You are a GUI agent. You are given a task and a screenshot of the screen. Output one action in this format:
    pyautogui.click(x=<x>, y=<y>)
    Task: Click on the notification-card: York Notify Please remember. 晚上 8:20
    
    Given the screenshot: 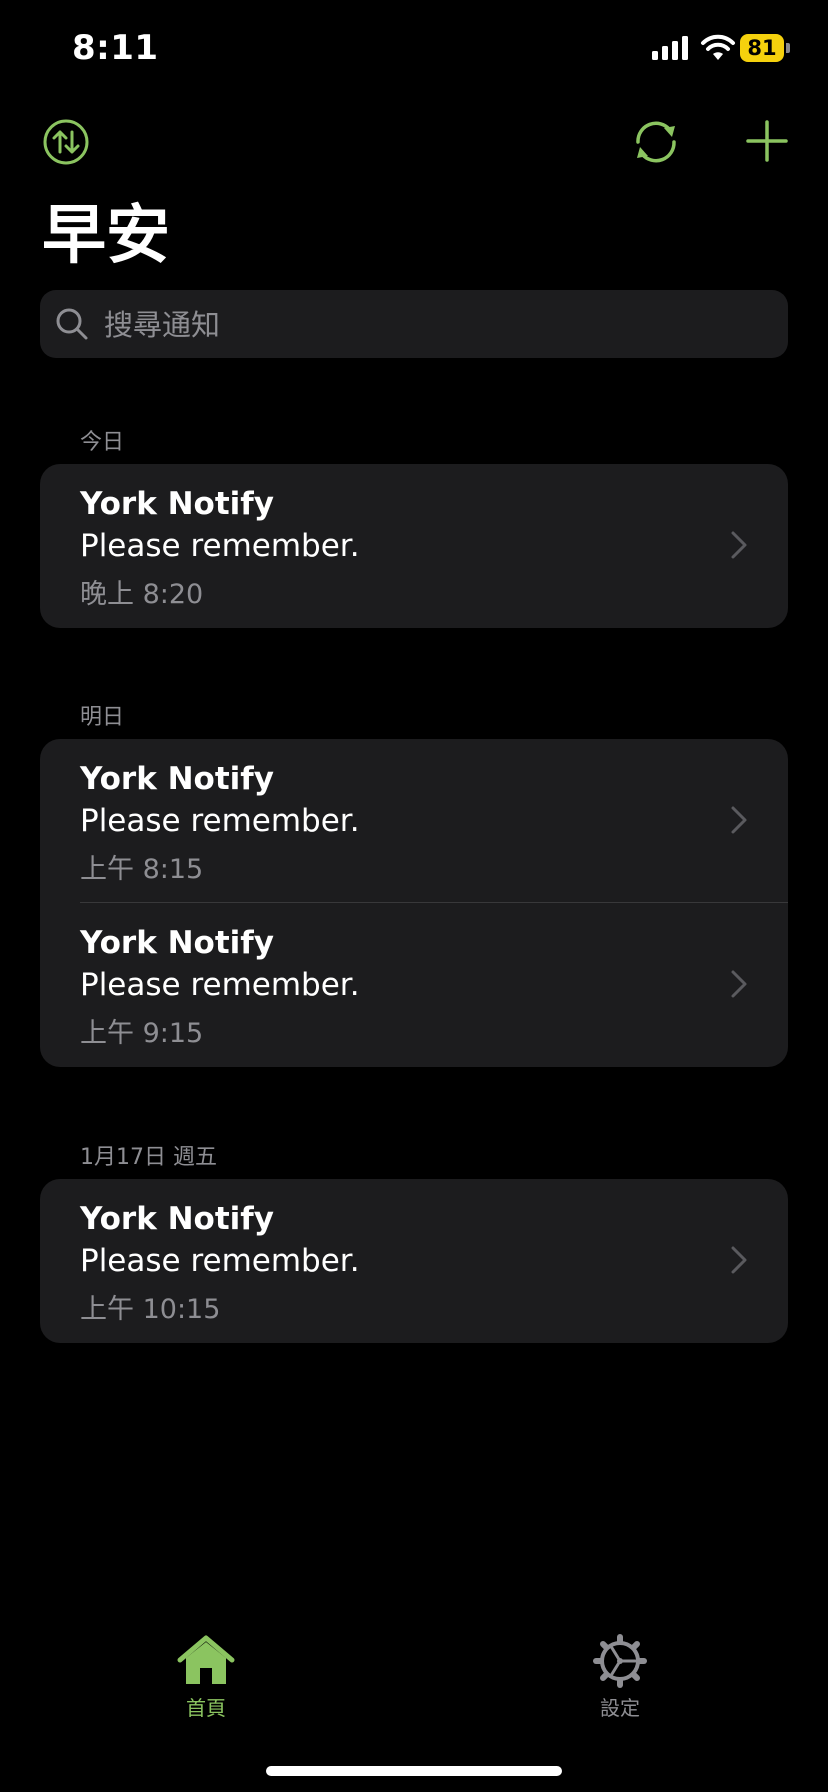 What is the action you would take?
    pyautogui.click(x=414, y=546)
    